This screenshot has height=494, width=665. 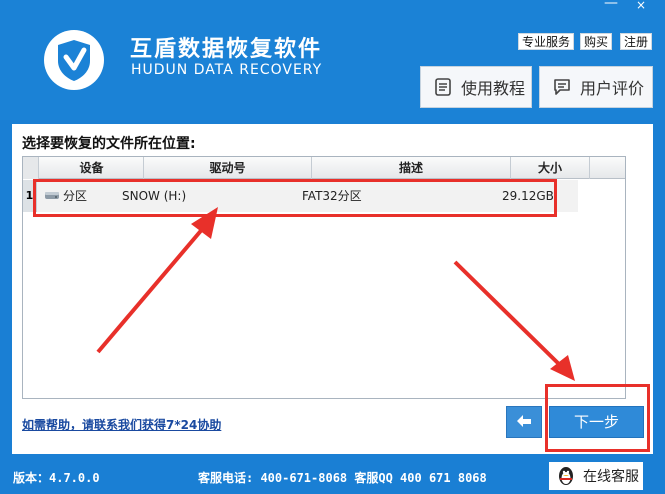 I want to click on annotation-arrow-left-head, so click(x=204, y=223).